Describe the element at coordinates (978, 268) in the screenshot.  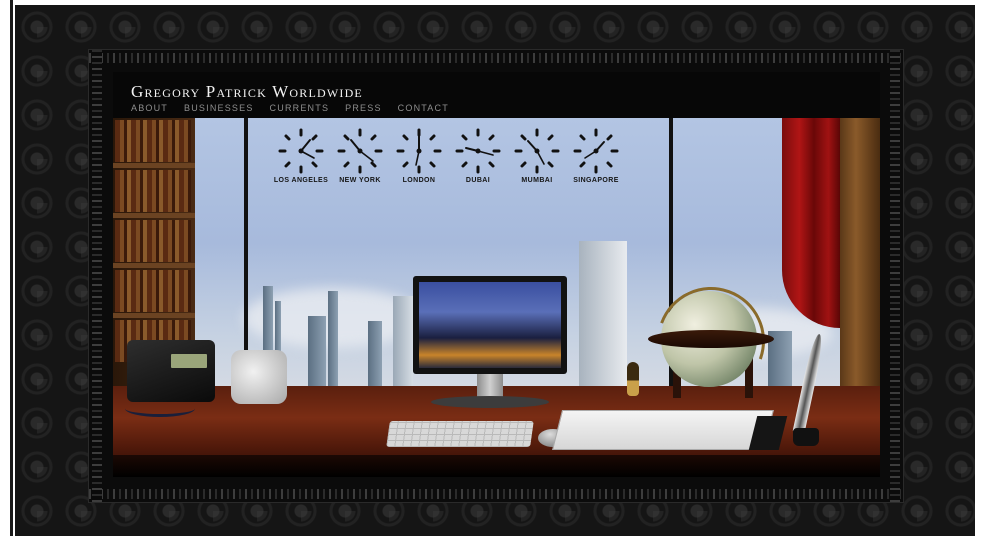
I see `right-edge-strip` at that location.